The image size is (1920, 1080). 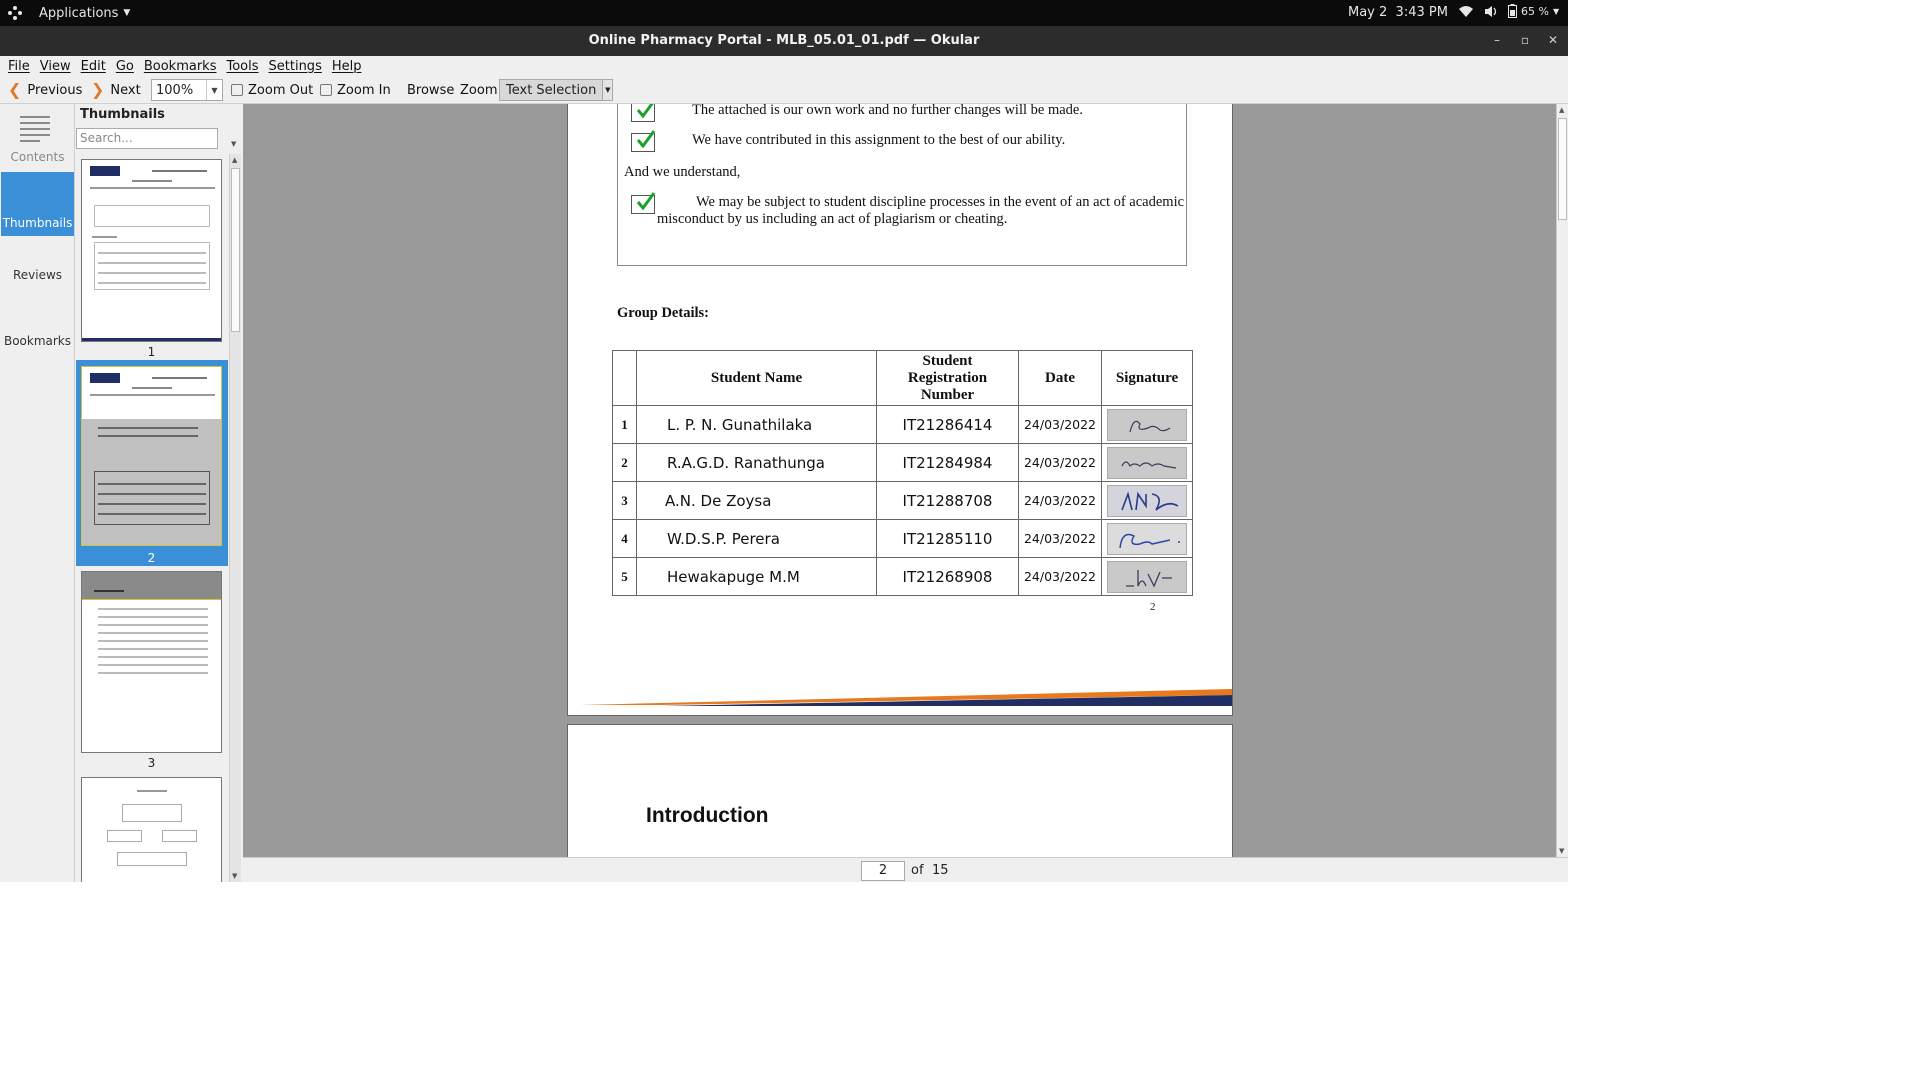 I want to click on menu-help: Help, so click(x=347, y=66).